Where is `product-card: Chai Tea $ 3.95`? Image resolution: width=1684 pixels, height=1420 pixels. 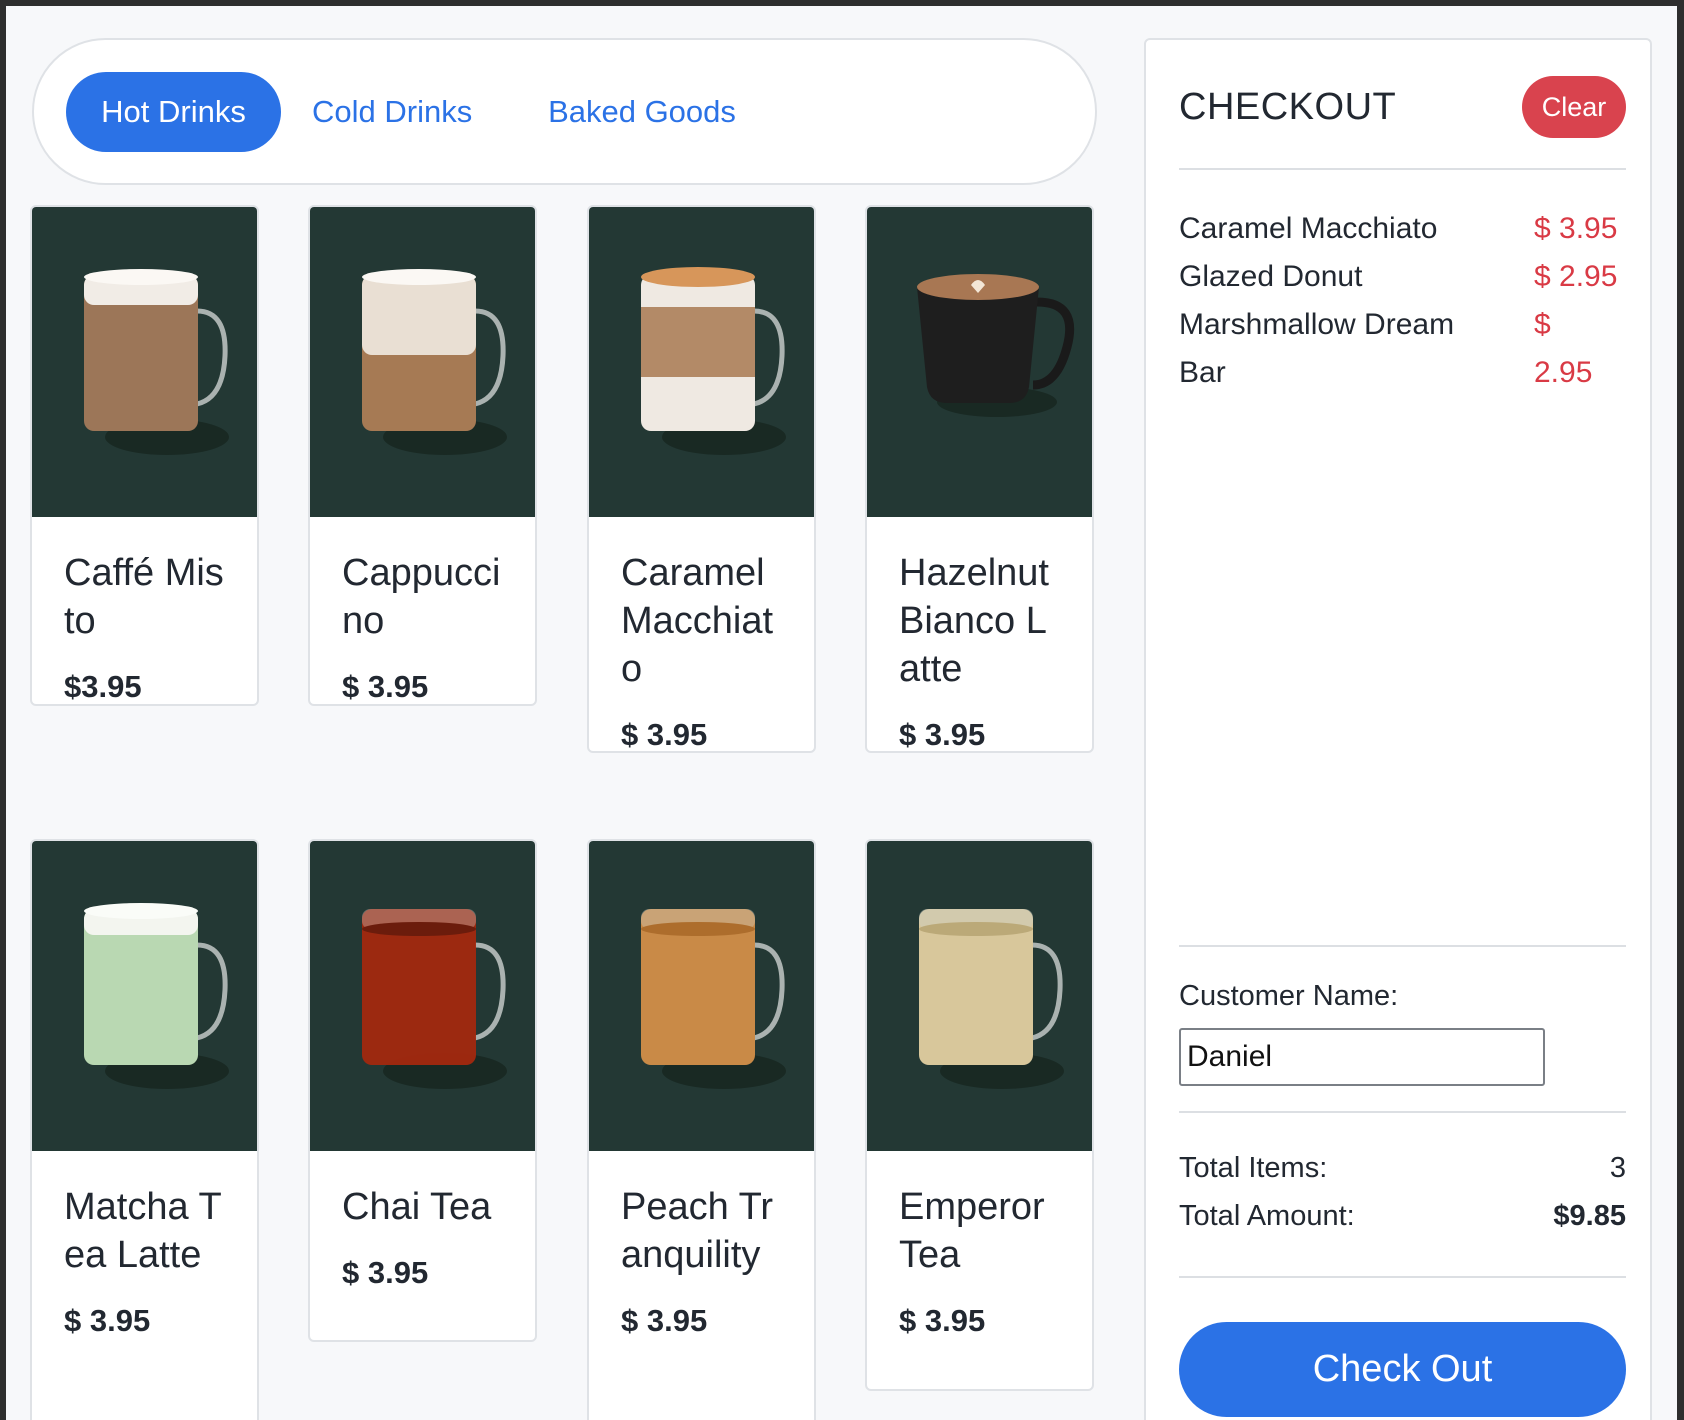
product-card: Chai Tea $ 3.95 is located at coordinates (422, 1090).